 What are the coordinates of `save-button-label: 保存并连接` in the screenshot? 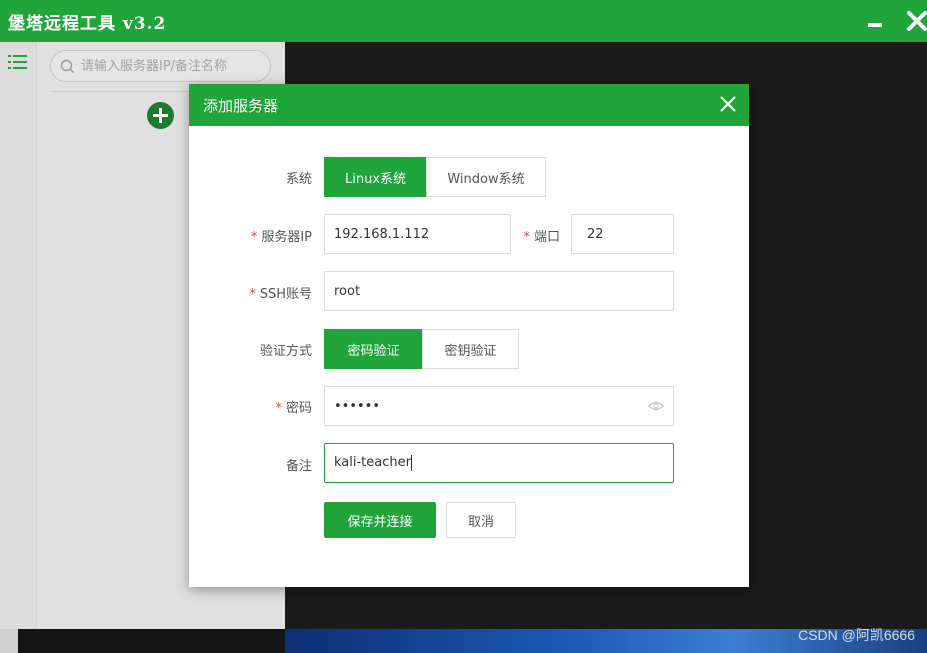 It's located at (380, 522).